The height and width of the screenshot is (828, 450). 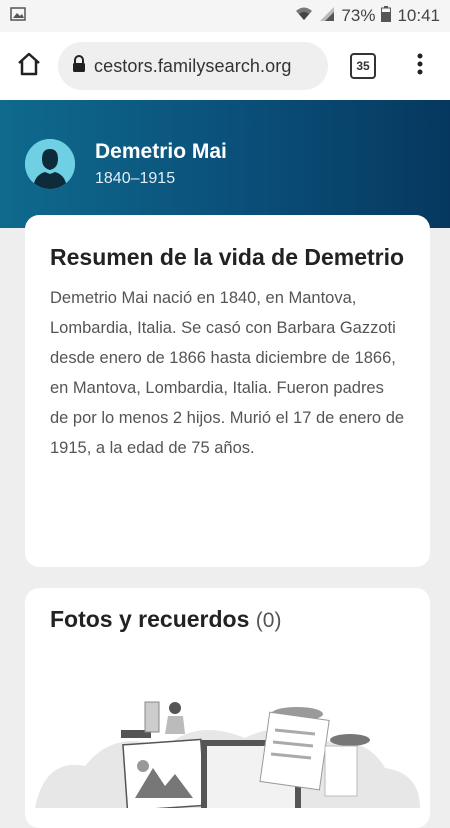 I want to click on status-right: 73% 10:41, so click(x=367, y=16).